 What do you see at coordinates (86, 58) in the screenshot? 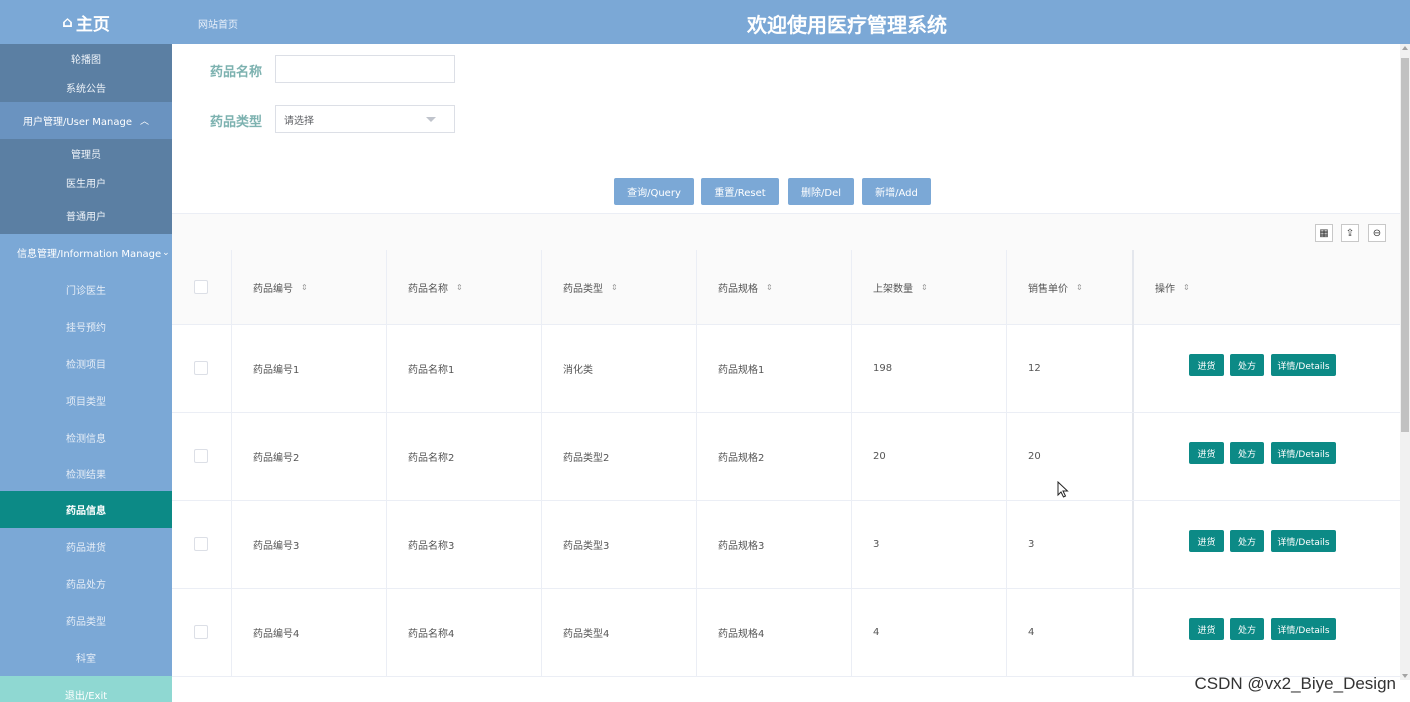
I see `sidebar-item-carousel: 轮播图` at bounding box center [86, 58].